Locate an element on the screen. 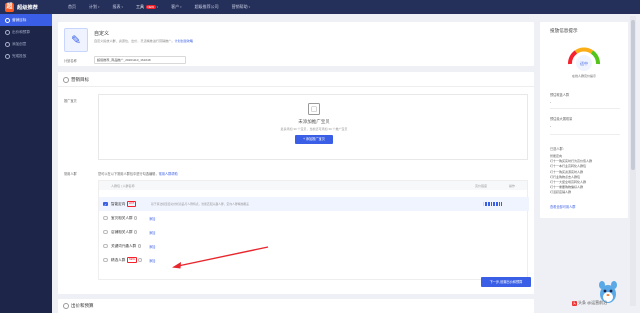 This screenshot has width=640, height=313. panel-title: 投放信息提示 is located at coordinates (564, 30).